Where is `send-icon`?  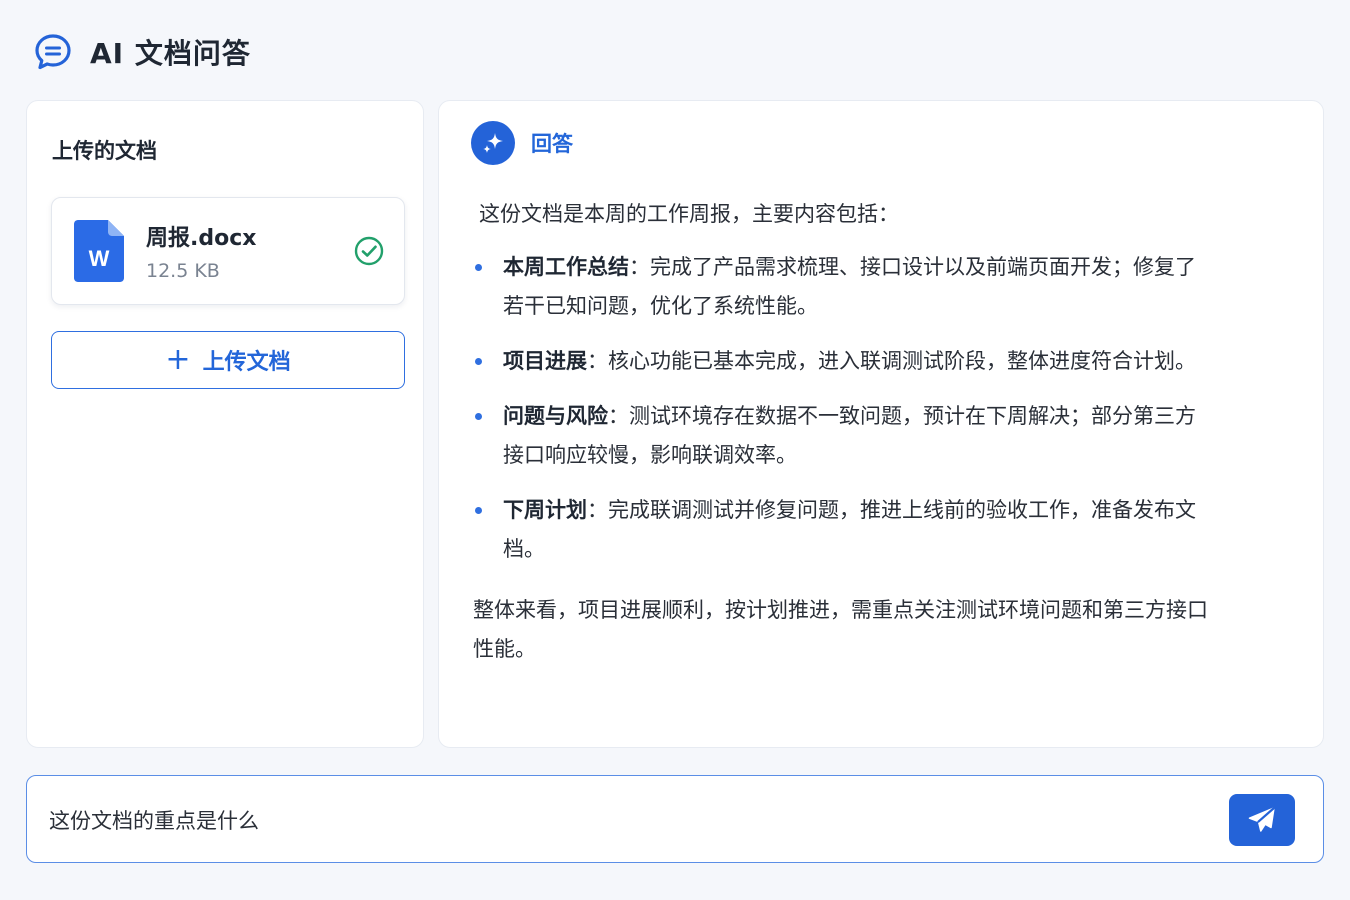
send-icon is located at coordinates (1262, 819).